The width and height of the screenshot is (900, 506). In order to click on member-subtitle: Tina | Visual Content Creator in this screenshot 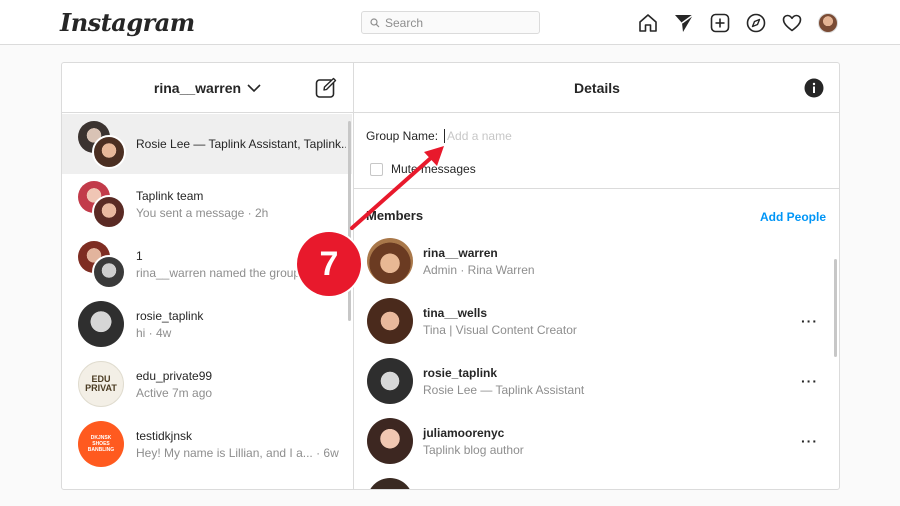, I will do `click(500, 329)`.